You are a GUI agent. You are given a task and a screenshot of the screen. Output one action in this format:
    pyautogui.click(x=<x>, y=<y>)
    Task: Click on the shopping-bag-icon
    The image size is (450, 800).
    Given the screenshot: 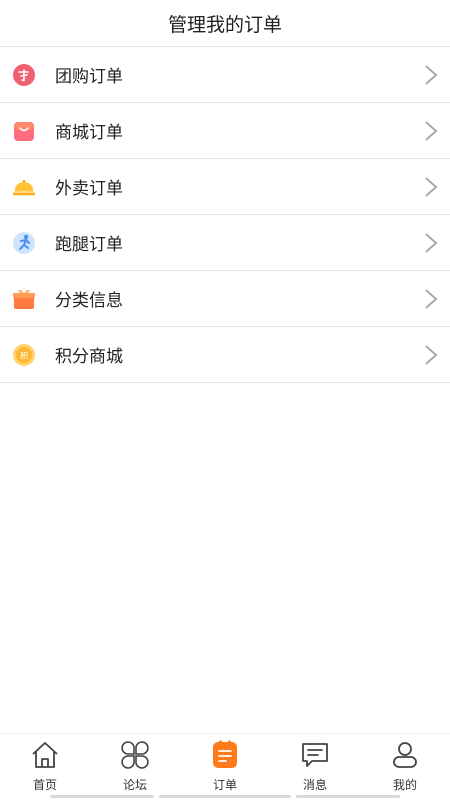 What is the action you would take?
    pyautogui.click(x=24, y=131)
    